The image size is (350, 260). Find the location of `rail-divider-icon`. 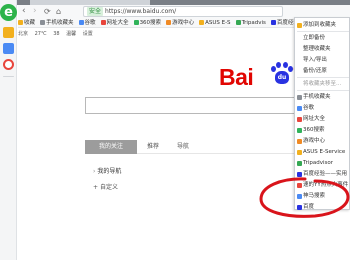

rail-divider-icon is located at coordinates (8, 76).